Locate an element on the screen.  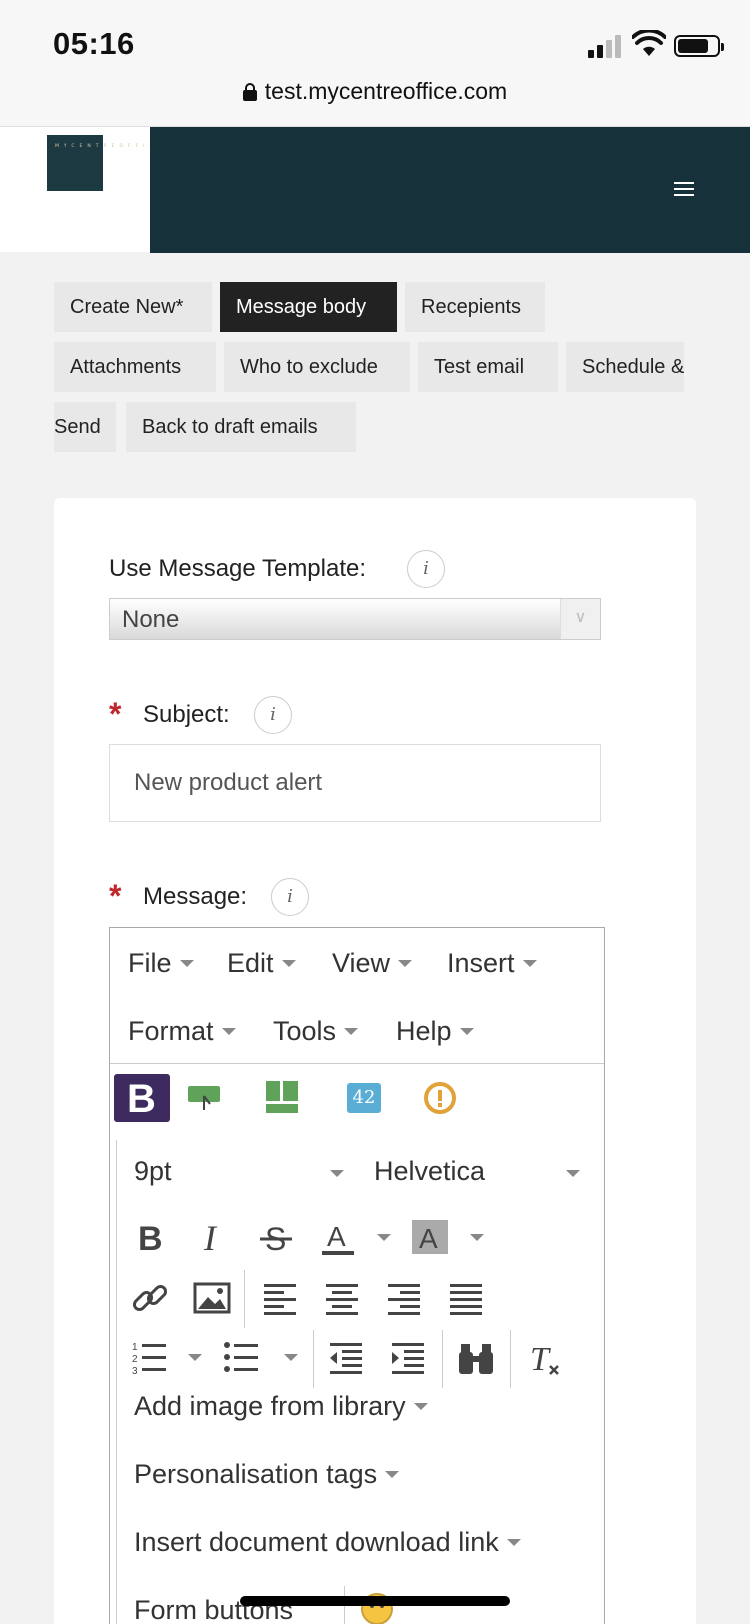
chevron-down-icon: ∨ is located at coordinates (580, 619).